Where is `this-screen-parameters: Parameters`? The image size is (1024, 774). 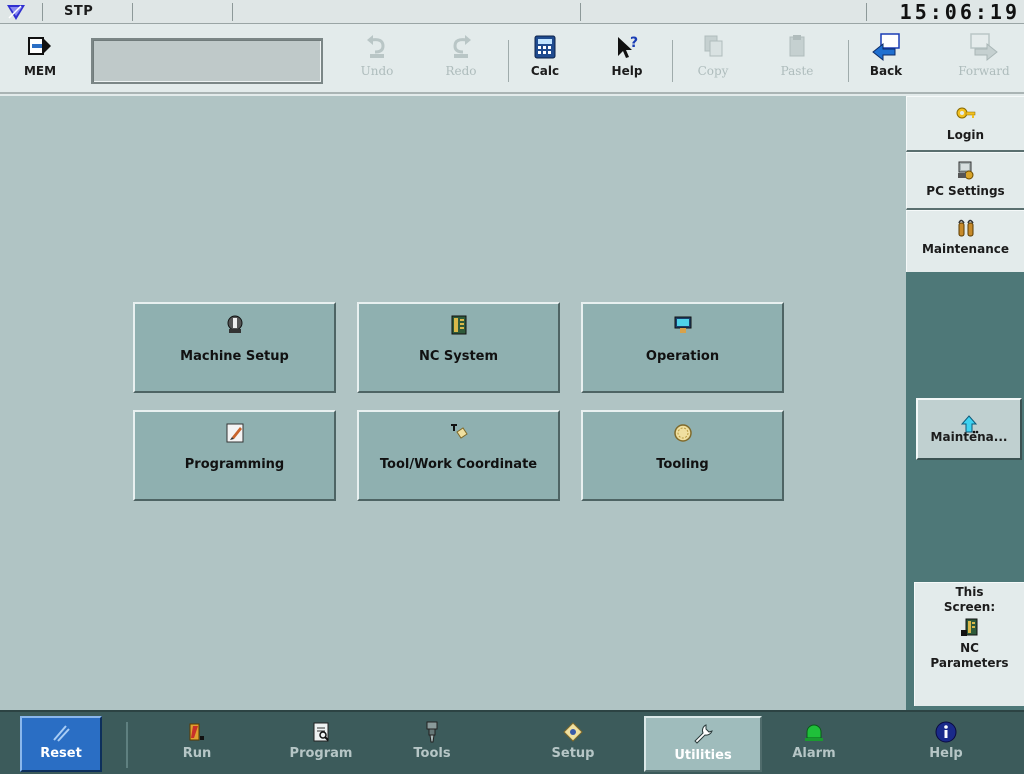
this-screen-parameters: Parameters is located at coordinates (969, 663).